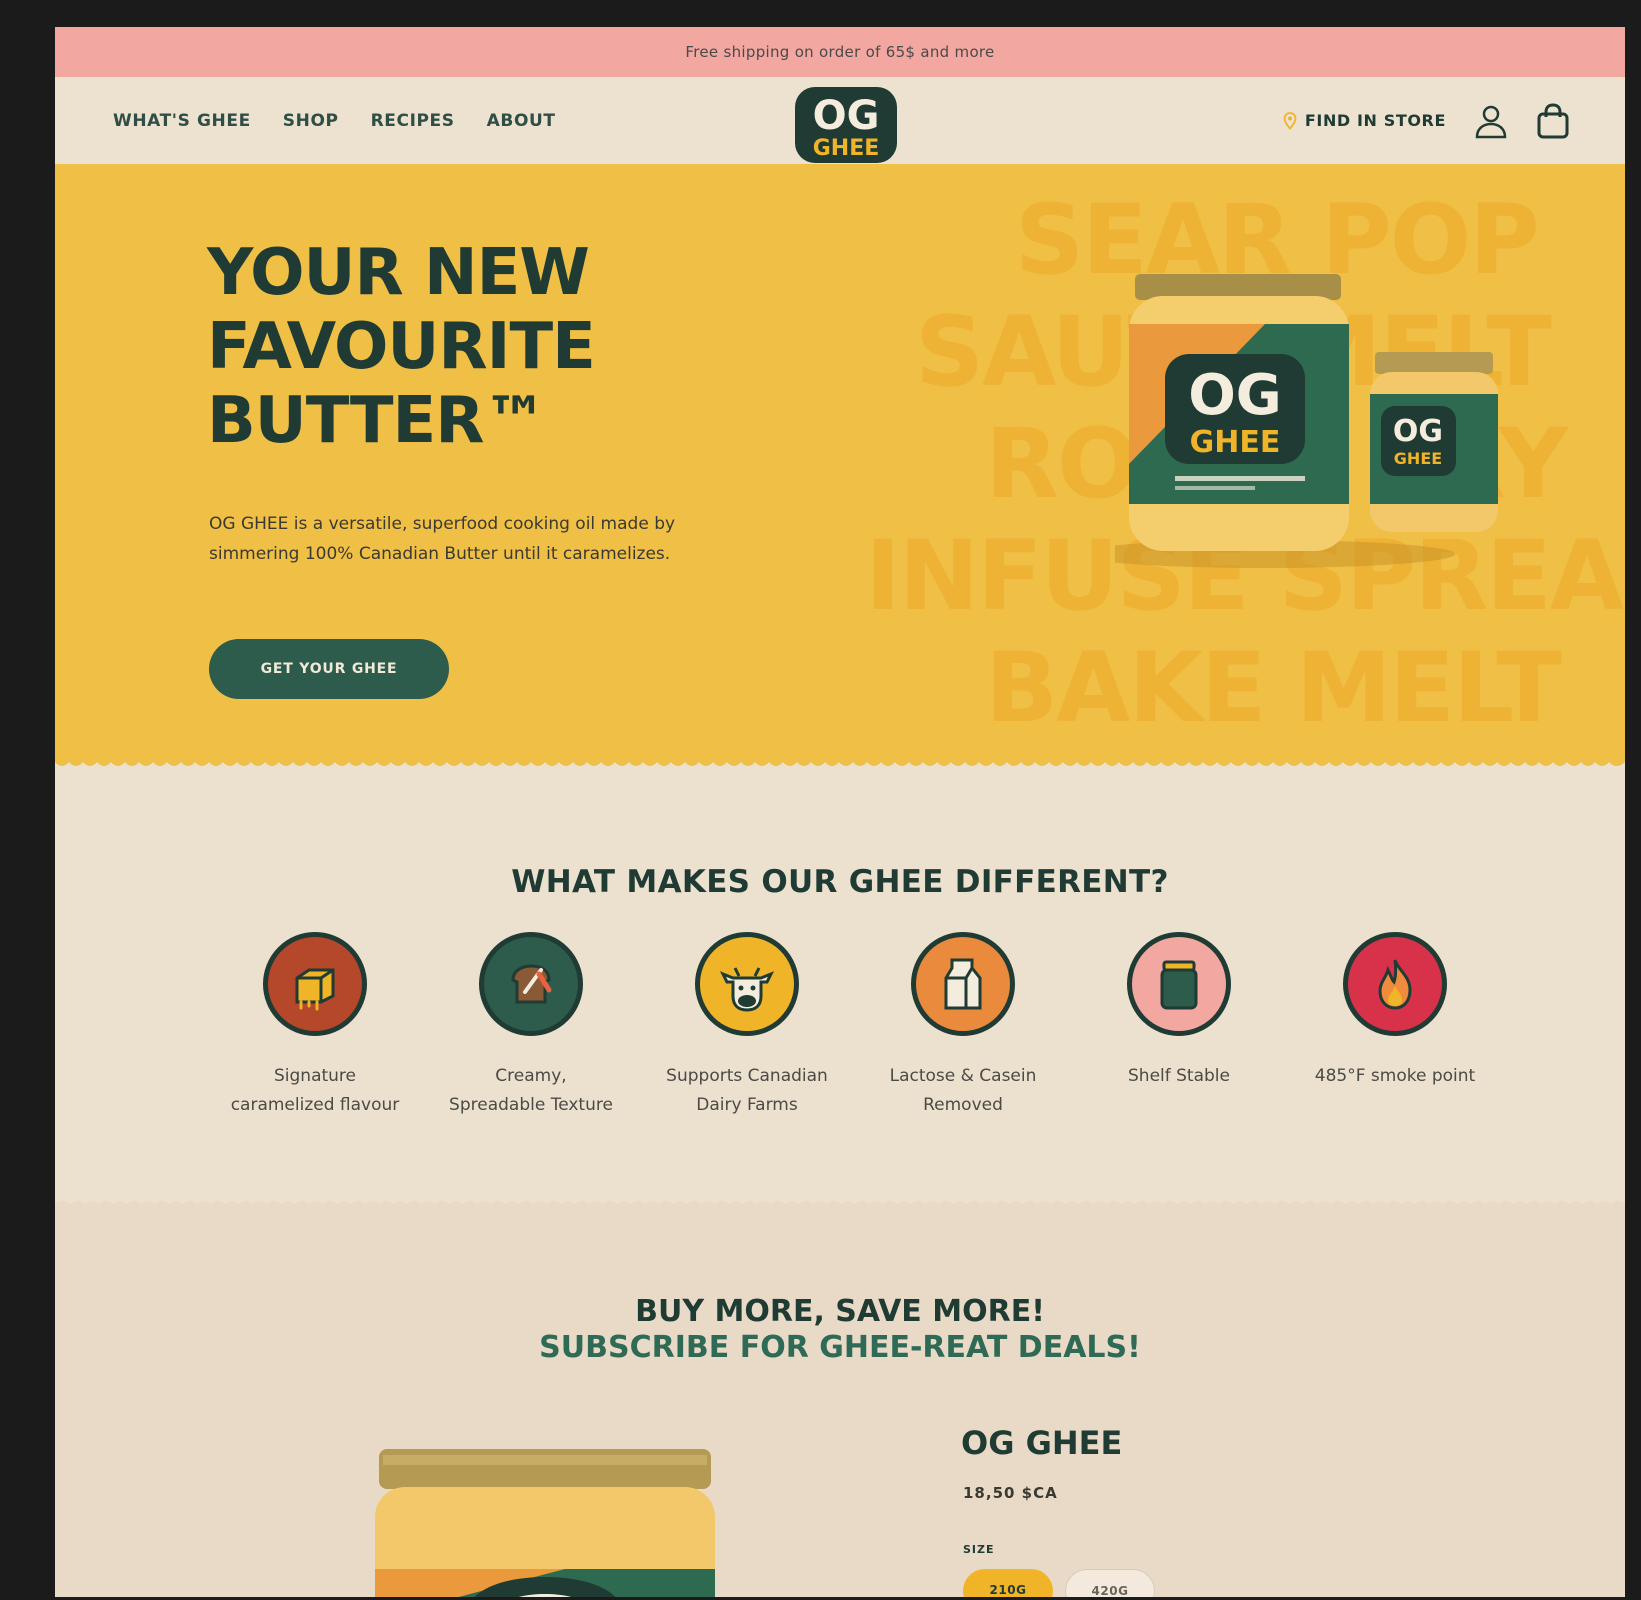 The height and width of the screenshot is (1600, 1641). I want to click on cart-bag-icon, so click(1553, 120).